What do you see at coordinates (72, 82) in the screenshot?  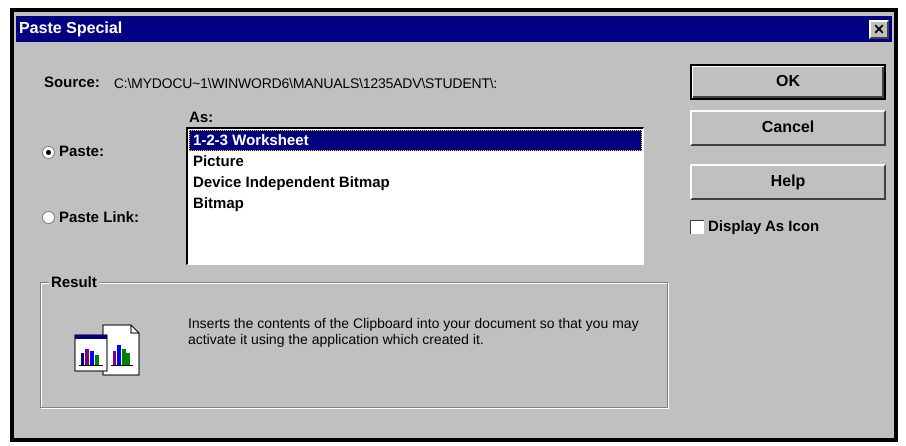 I see `source-label: Source:` at bounding box center [72, 82].